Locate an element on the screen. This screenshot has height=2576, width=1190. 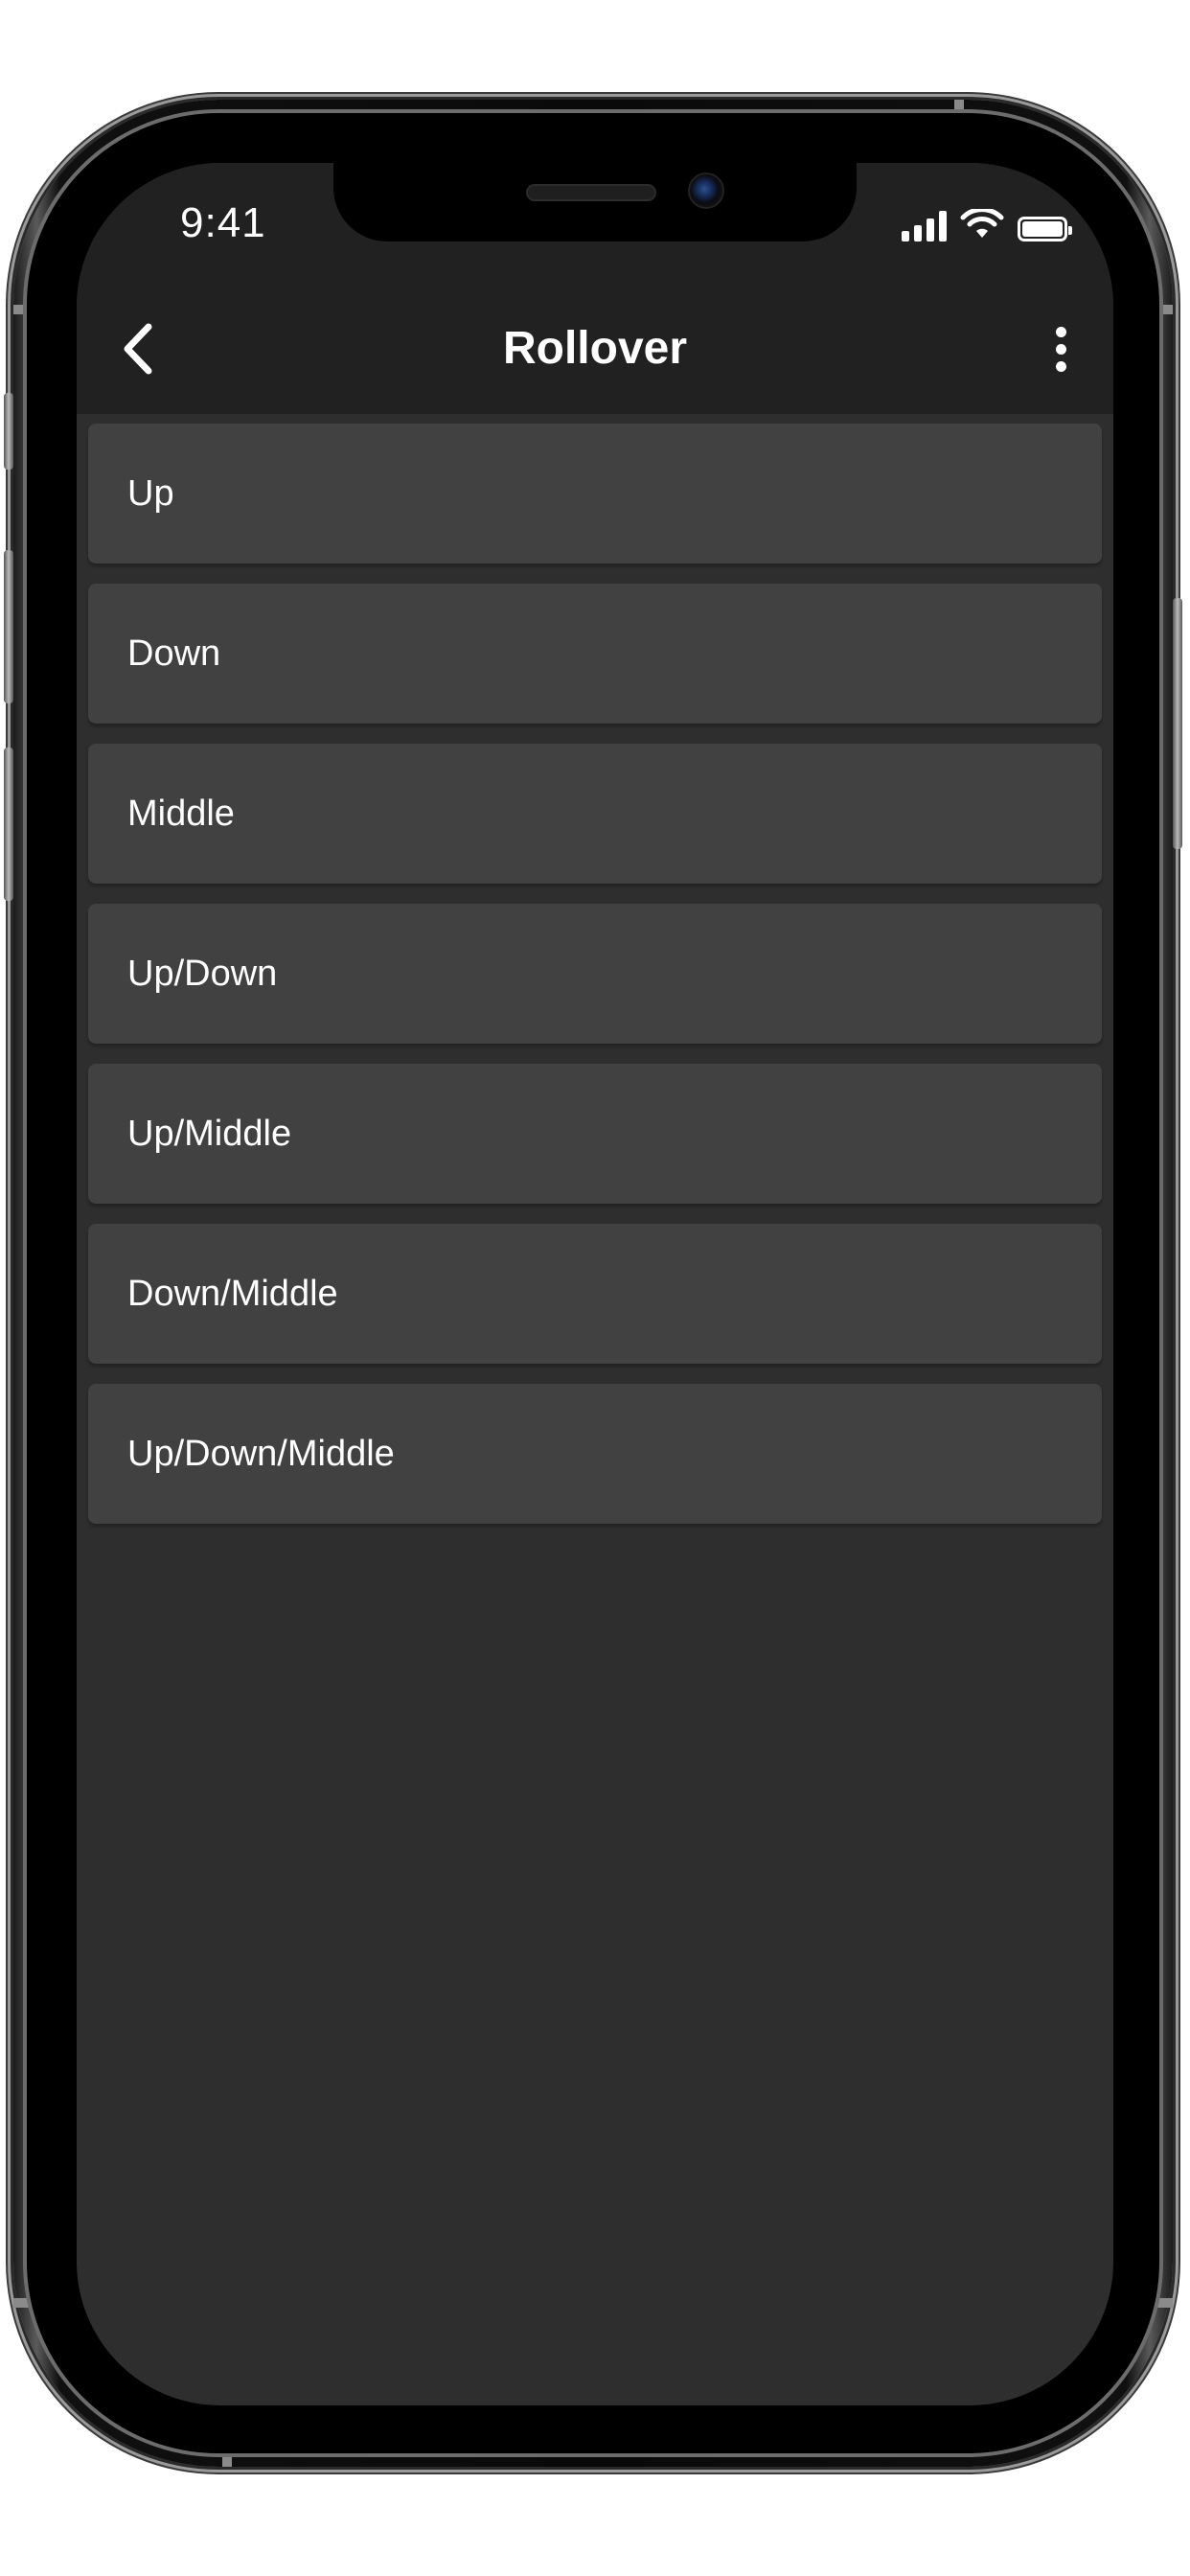
chevron-left-icon is located at coordinates (138, 349).